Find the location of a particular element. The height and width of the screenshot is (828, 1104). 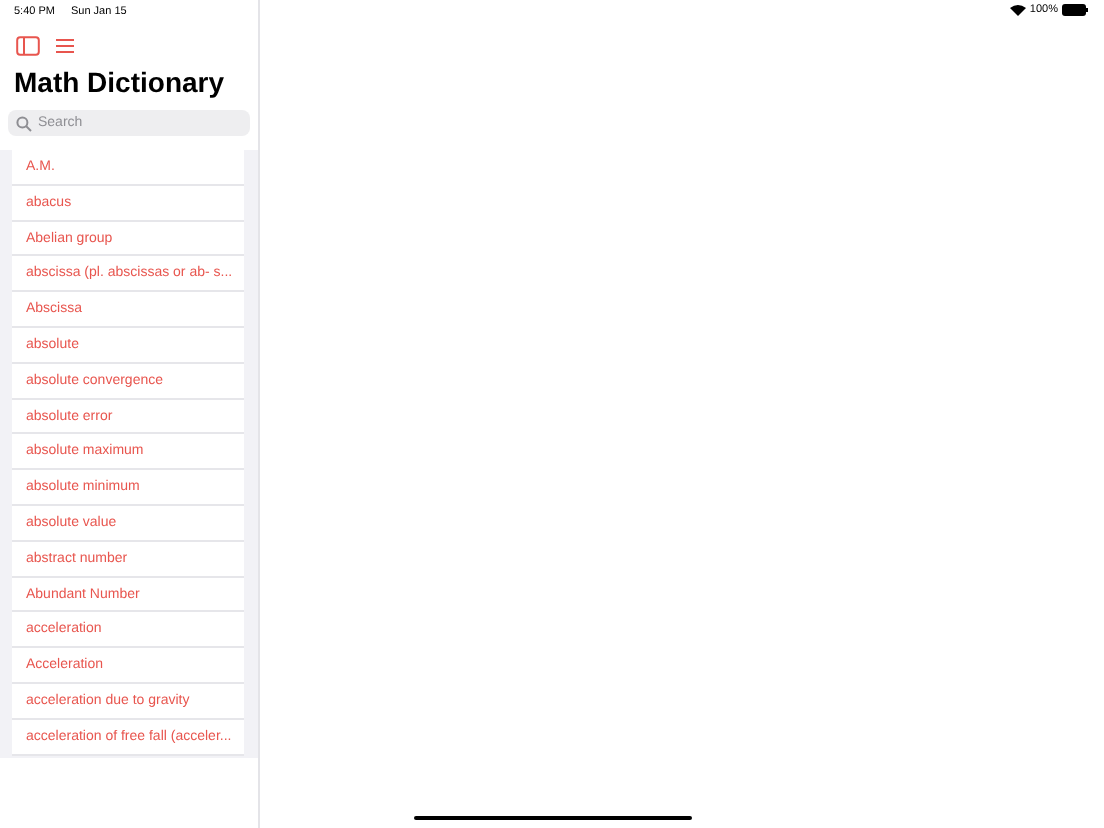

menu-icon is located at coordinates (65, 46).